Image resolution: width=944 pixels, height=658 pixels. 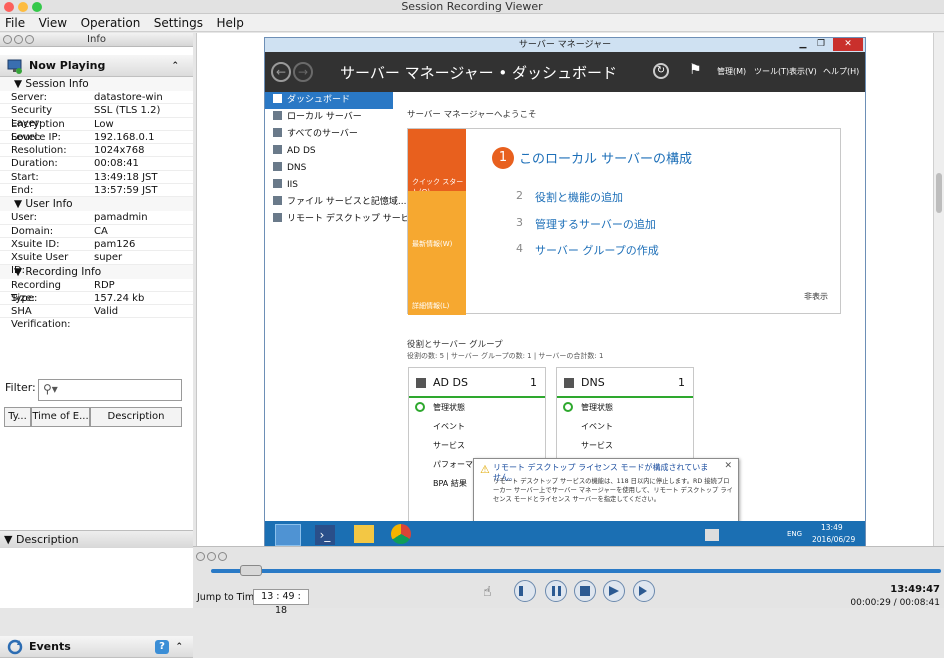 What do you see at coordinates (324, 117) in the screenshot?
I see `nav-label: ローカル サーバー` at bounding box center [324, 117].